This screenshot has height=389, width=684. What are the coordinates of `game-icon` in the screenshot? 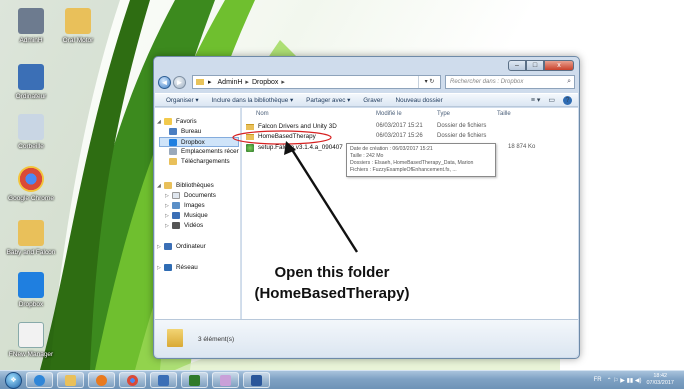 It's located at (194, 380).